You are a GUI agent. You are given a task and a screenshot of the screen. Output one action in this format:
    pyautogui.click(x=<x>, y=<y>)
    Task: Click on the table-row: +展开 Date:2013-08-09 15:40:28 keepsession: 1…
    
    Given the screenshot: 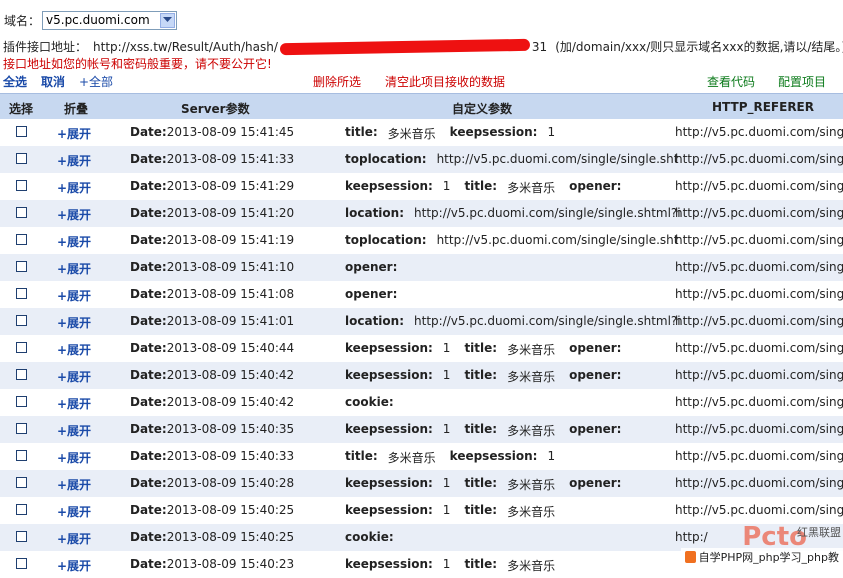 What is the action you would take?
    pyautogui.click(x=421, y=483)
    